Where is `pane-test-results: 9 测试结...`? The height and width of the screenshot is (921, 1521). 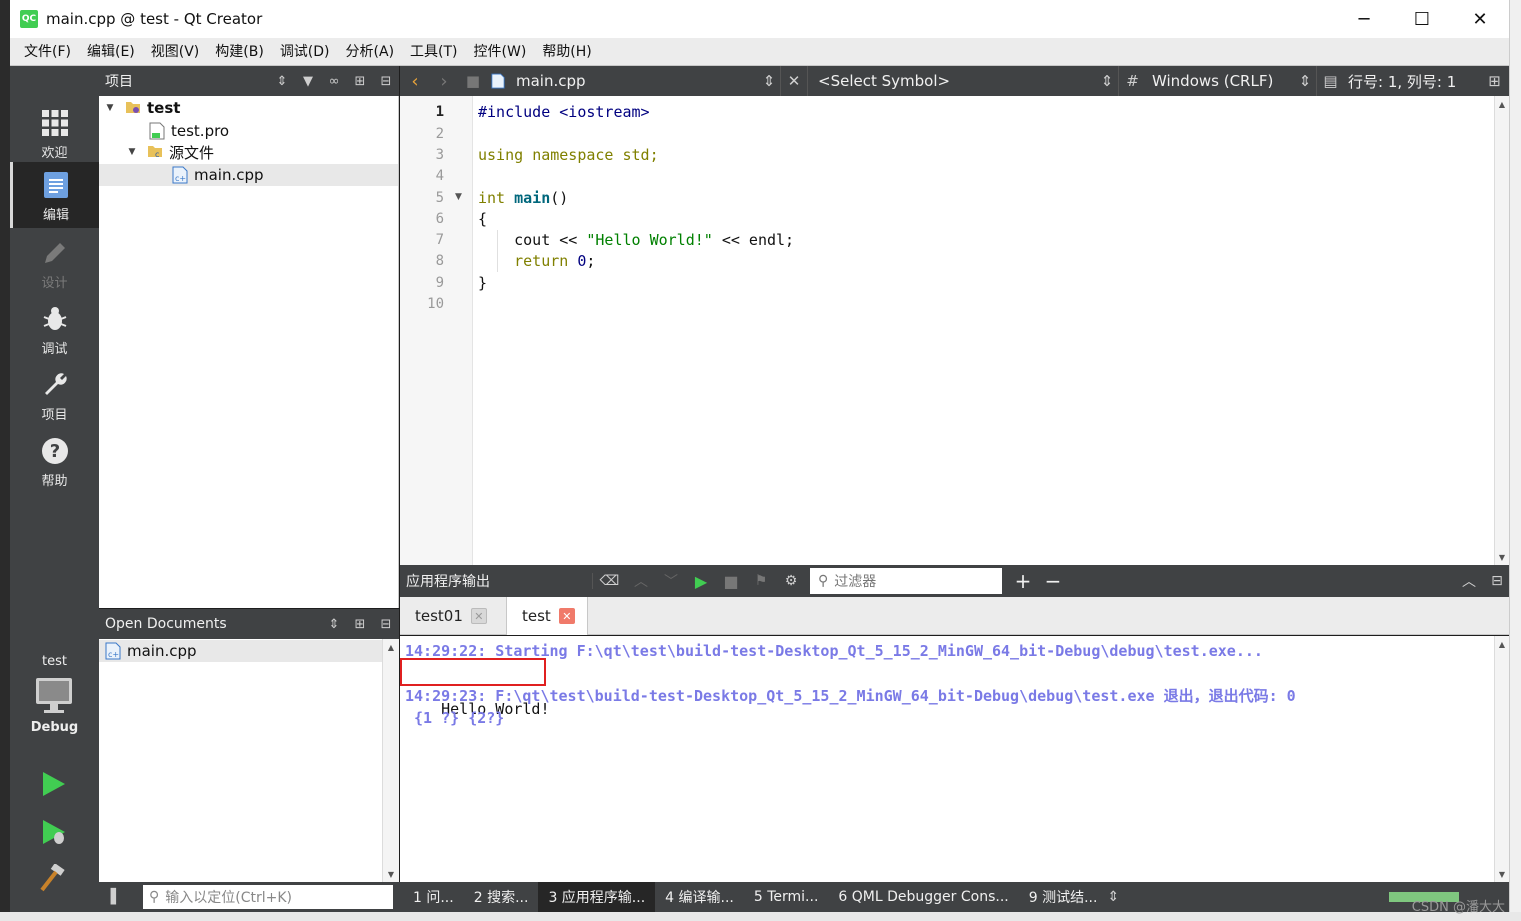 pane-test-results: 9 测试结... is located at coordinates (1063, 897).